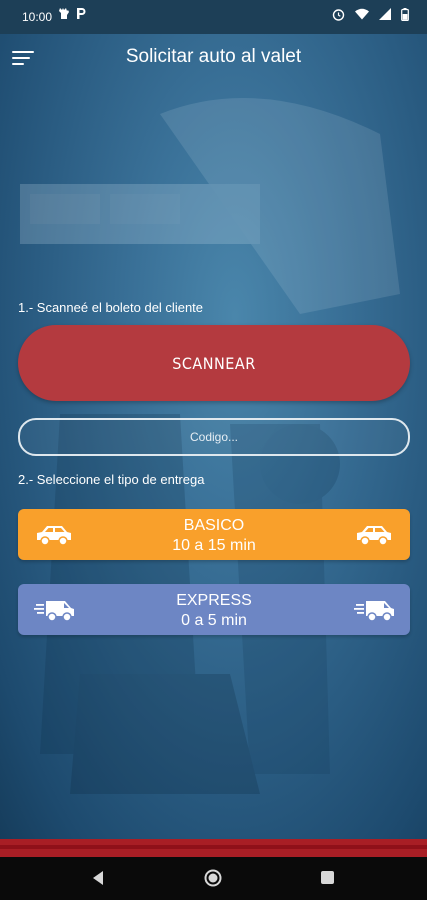 This screenshot has width=427, height=900. What do you see at coordinates (214, 525) in the screenshot?
I see `option-name: BASICO` at bounding box center [214, 525].